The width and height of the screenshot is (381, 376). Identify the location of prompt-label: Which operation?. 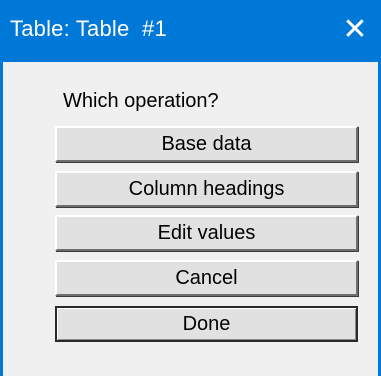
(141, 101).